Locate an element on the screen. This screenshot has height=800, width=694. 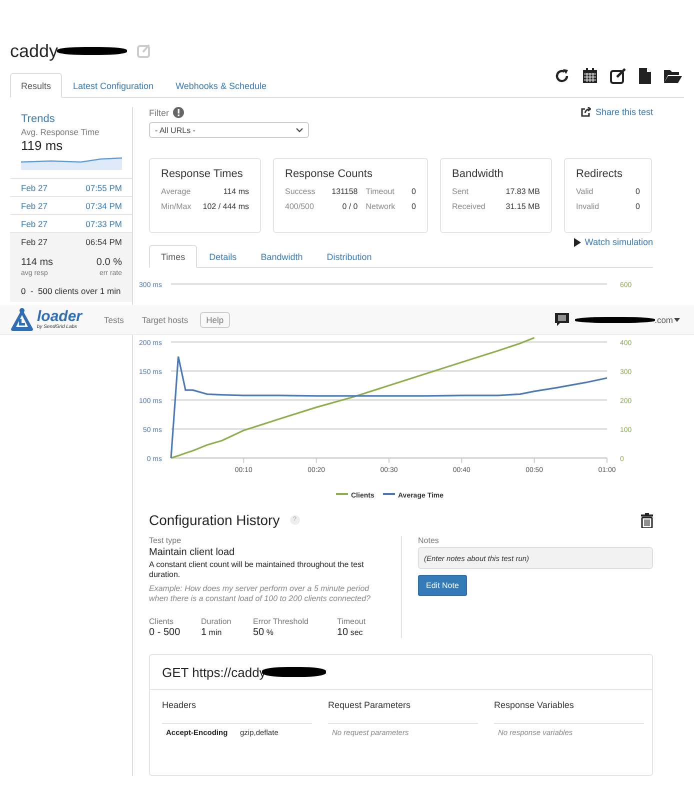
avg-value: 114 ms is located at coordinates (37, 262).